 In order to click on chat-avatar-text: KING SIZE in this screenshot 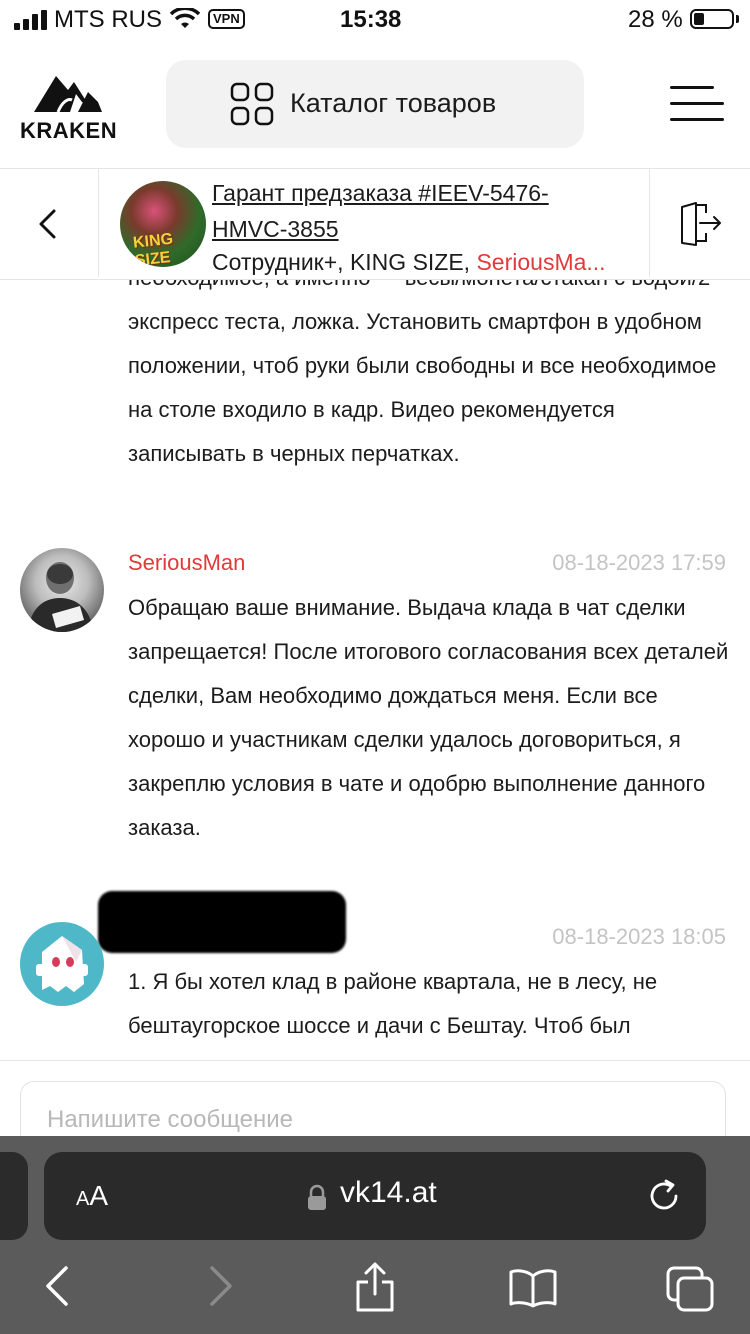, I will do `click(153, 248)`.